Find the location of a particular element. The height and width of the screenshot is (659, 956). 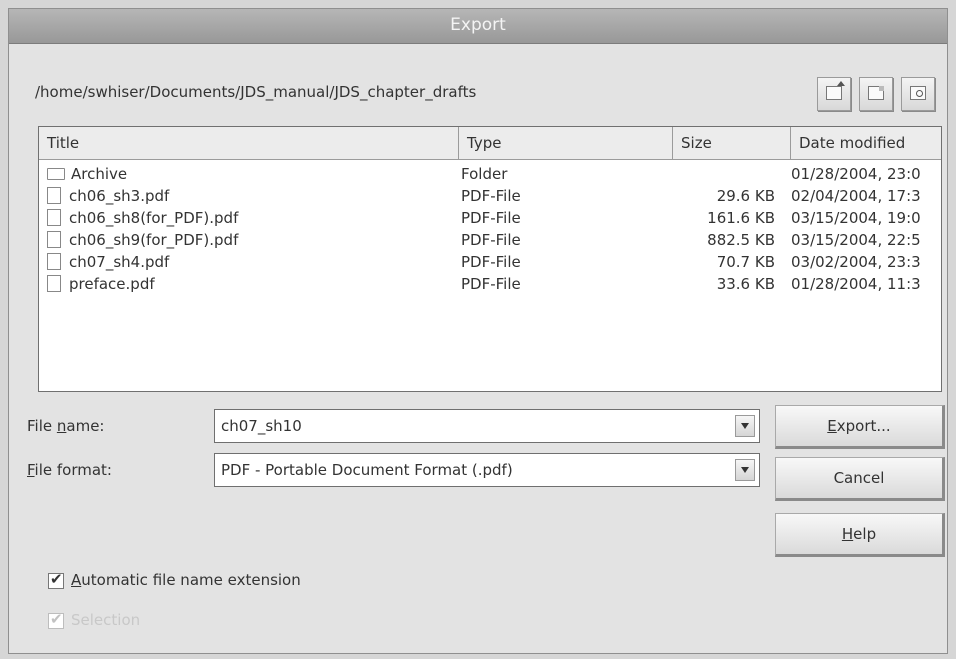

file-format-select: PDF - Portable Document Format (.pdf) is located at coordinates (367, 470).